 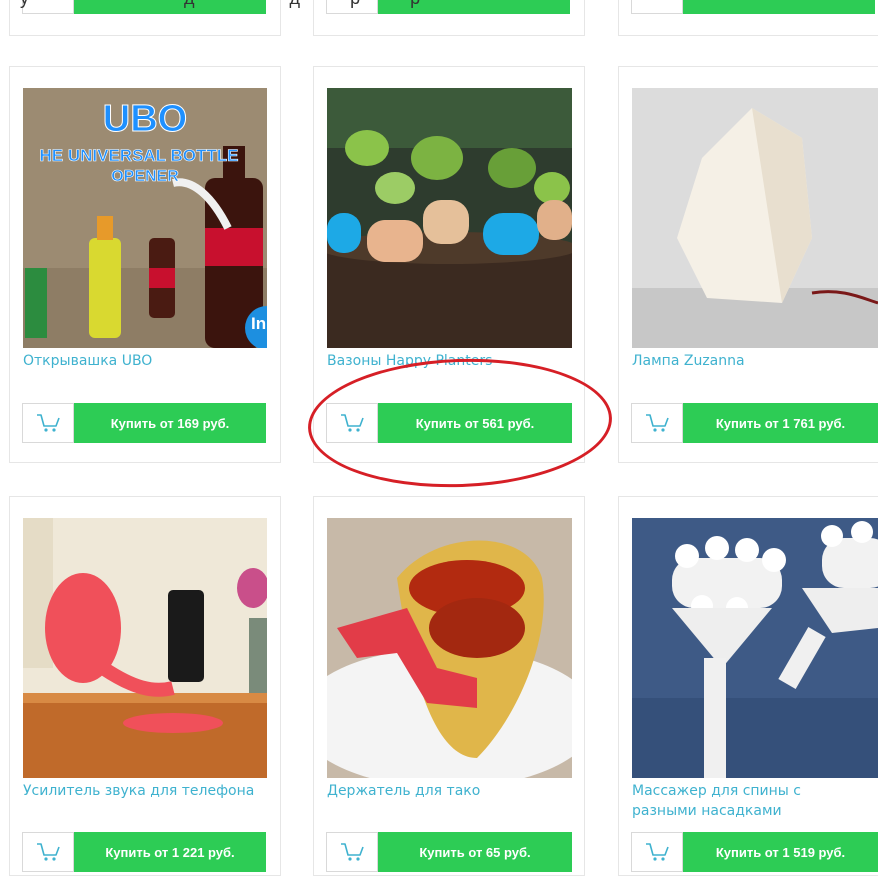 What do you see at coordinates (170, 852) in the screenshot?
I see `buy-button: Купить от 1 221 руб.` at bounding box center [170, 852].